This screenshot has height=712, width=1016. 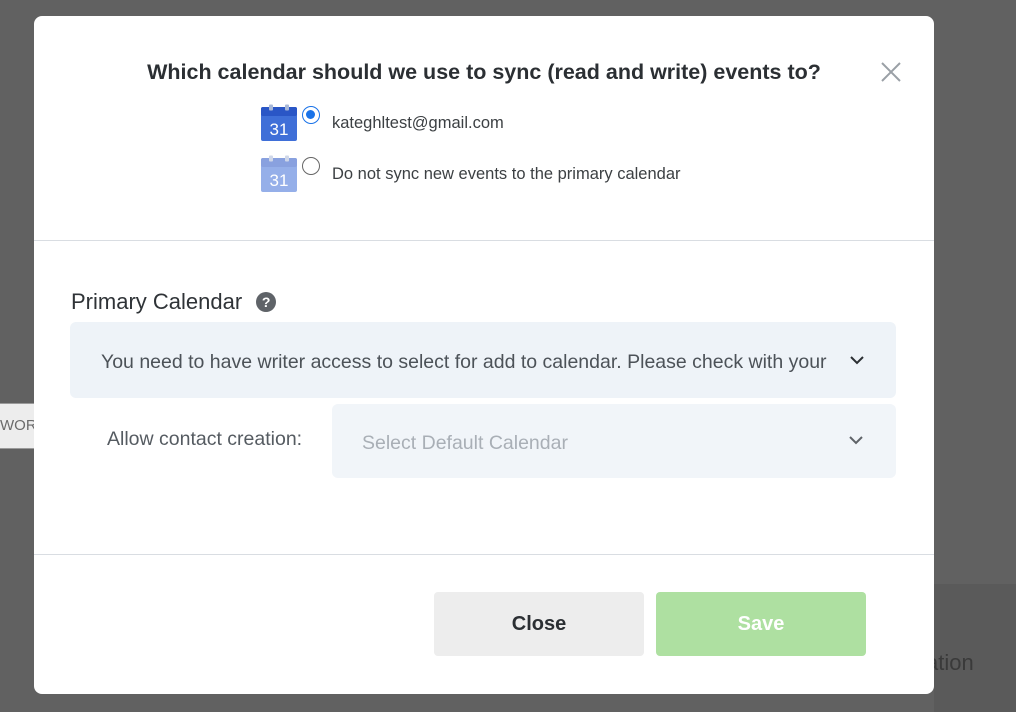 What do you see at coordinates (761, 624) in the screenshot?
I see `save-button: Save` at bounding box center [761, 624].